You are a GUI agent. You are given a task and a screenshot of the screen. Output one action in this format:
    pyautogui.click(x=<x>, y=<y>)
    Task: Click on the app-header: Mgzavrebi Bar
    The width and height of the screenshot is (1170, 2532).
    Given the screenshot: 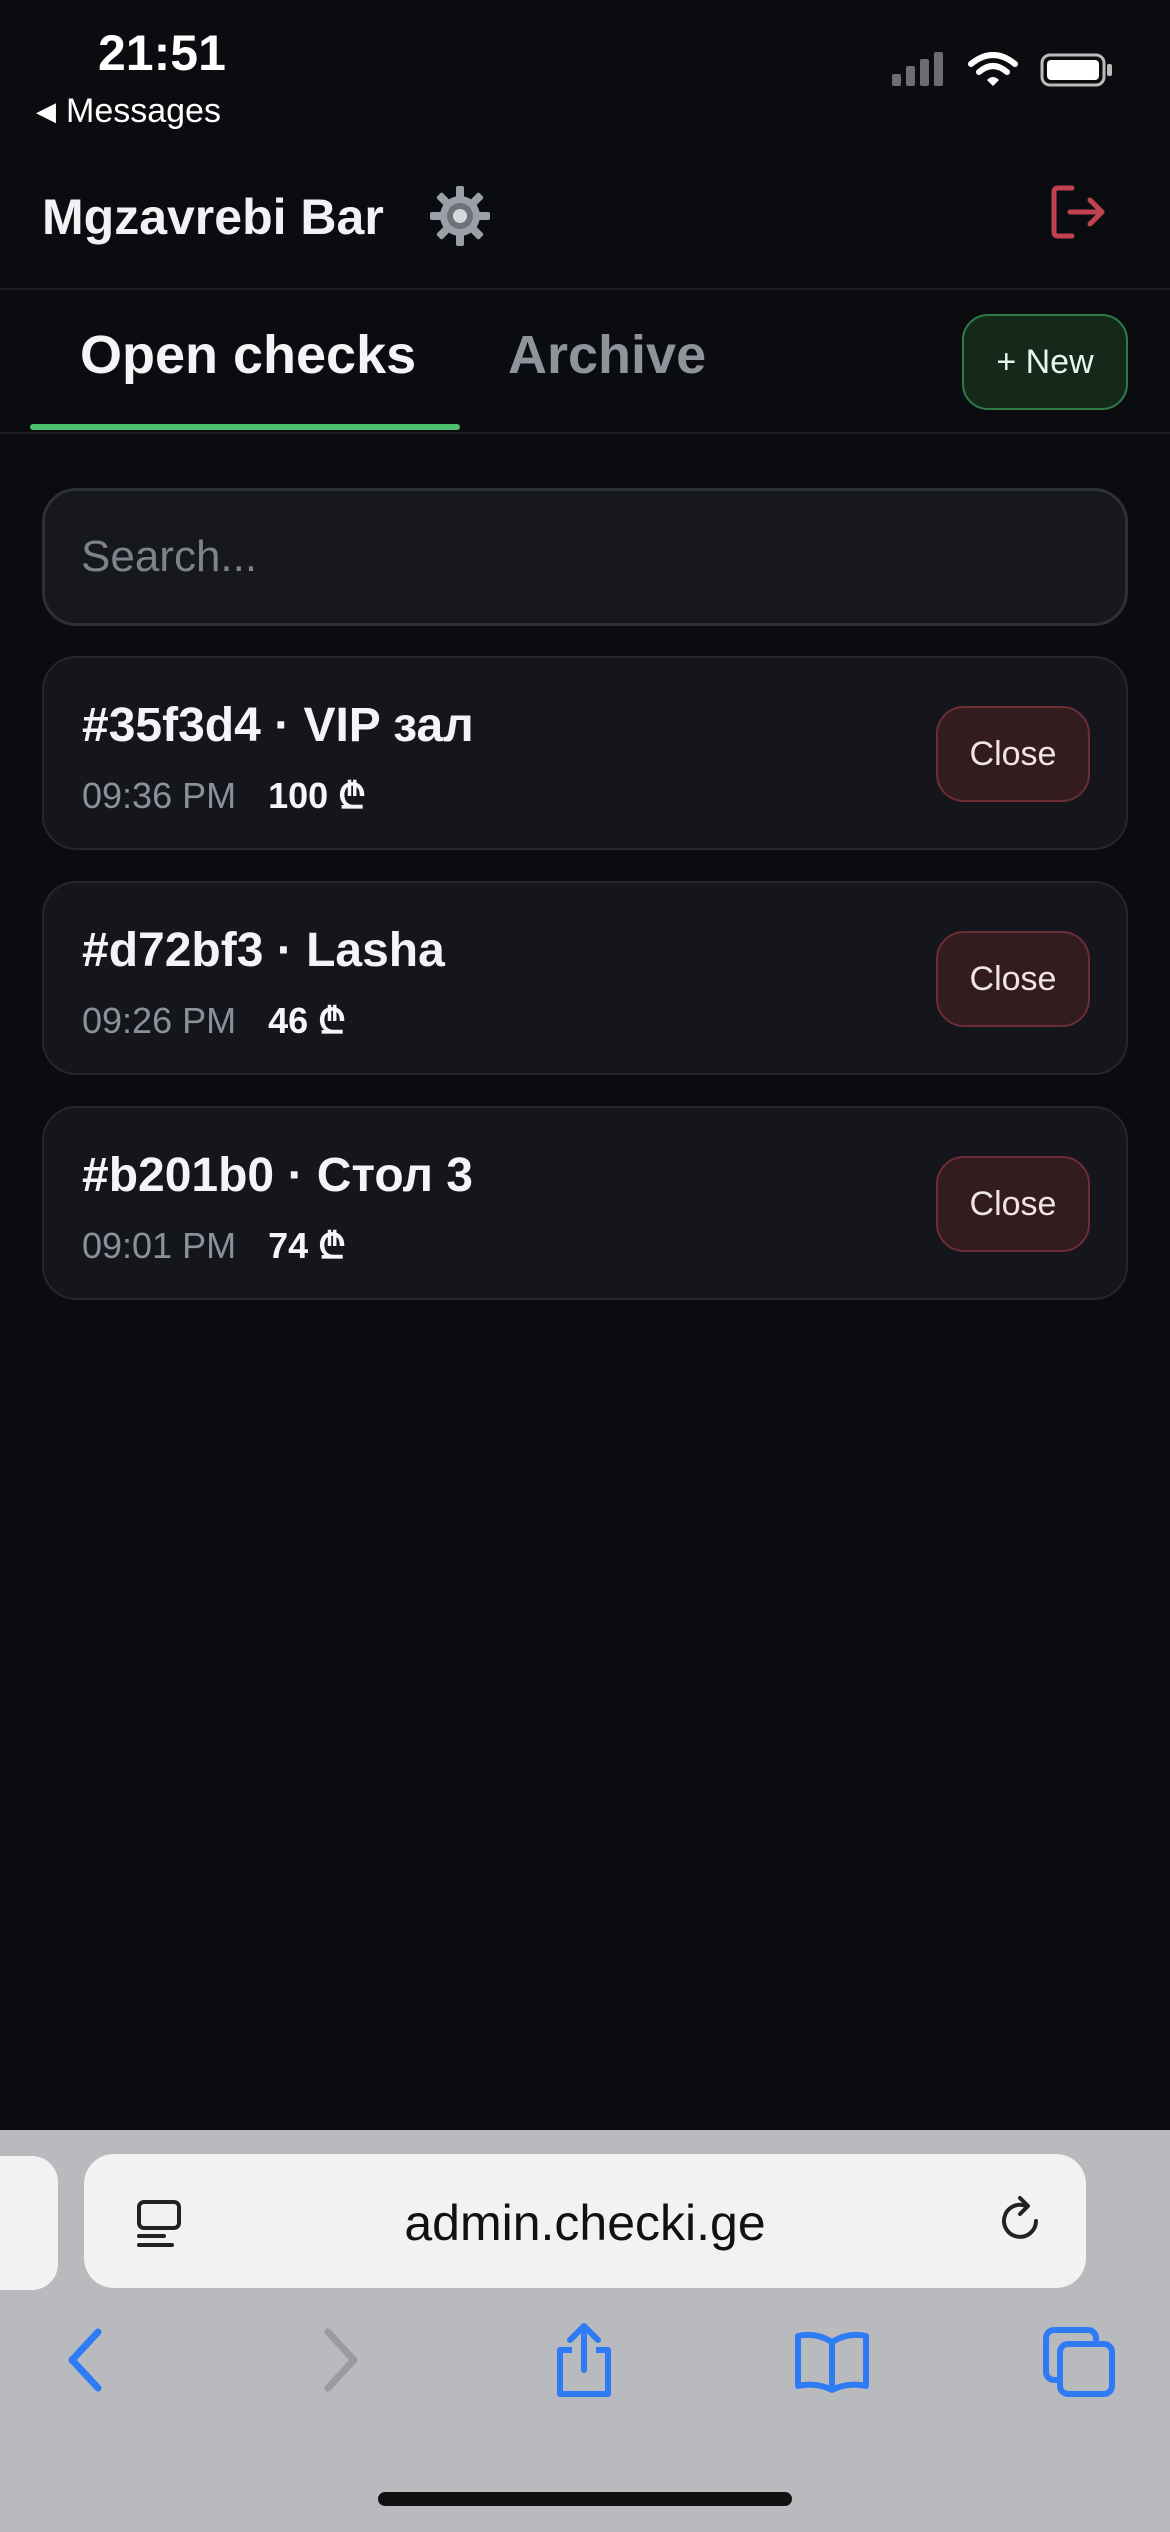 What is the action you would take?
    pyautogui.click(x=585, y=225)
    